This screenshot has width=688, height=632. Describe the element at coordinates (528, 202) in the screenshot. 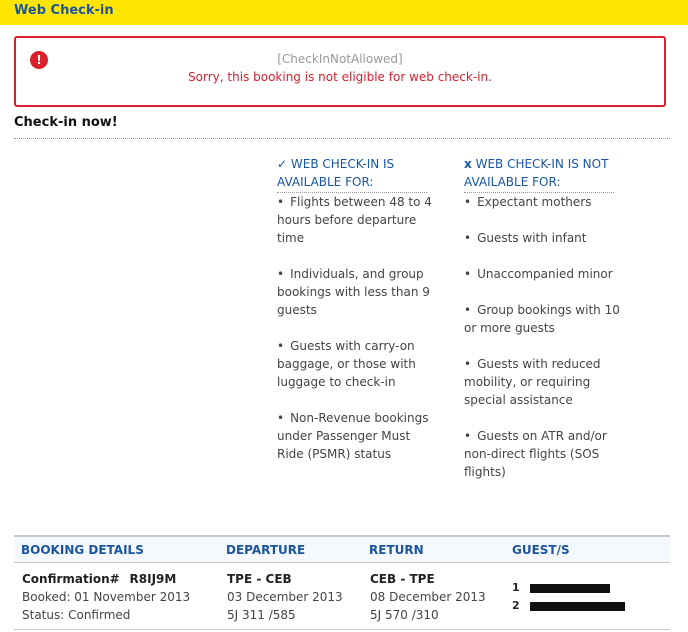

I see `list-item: • Expectant mothers` at that location.